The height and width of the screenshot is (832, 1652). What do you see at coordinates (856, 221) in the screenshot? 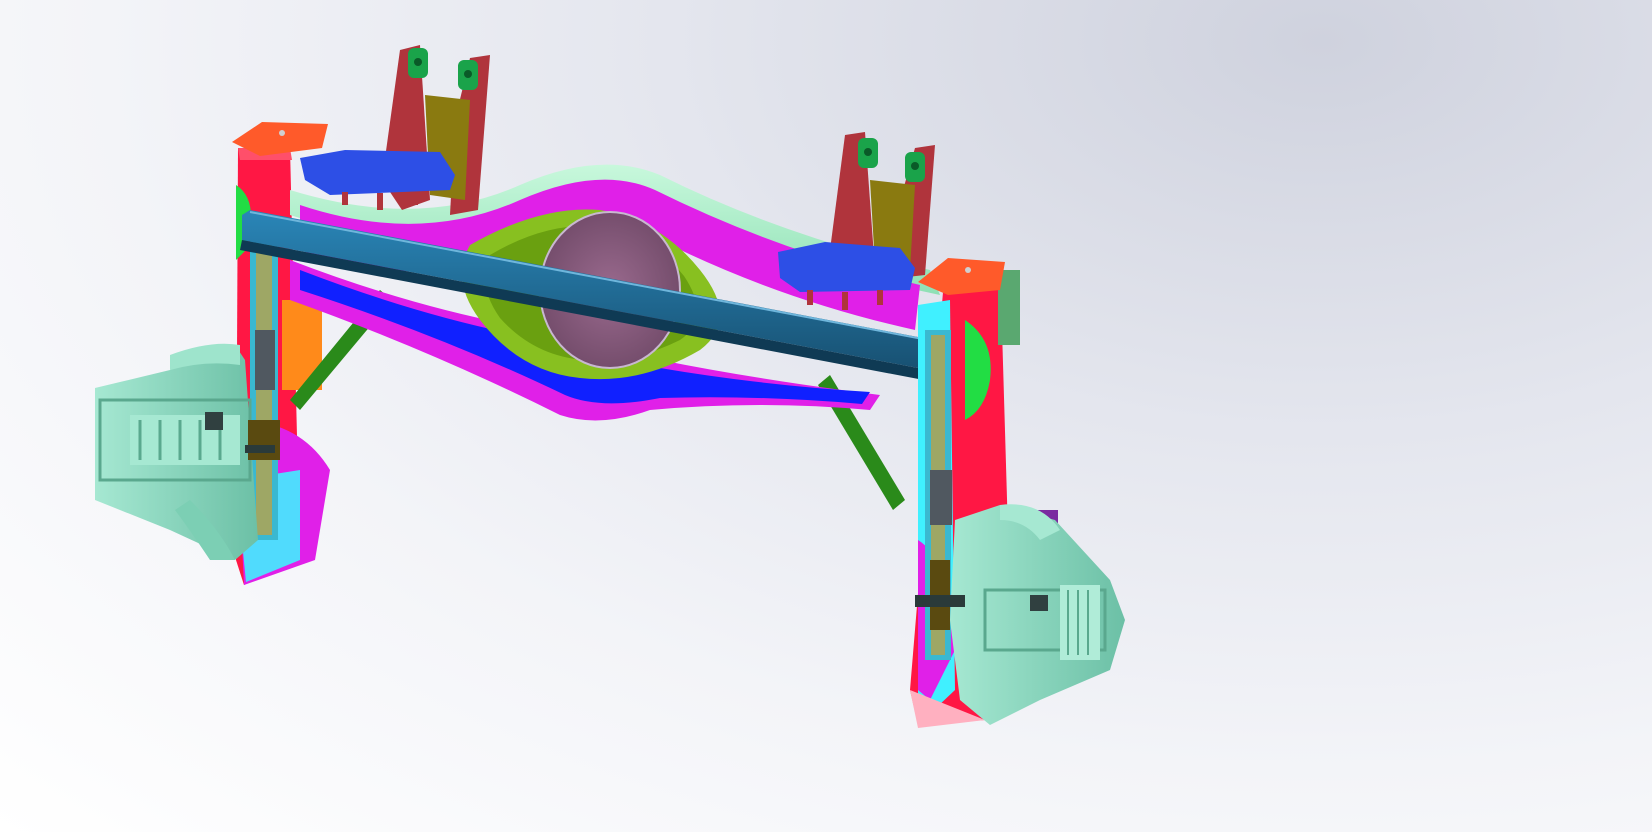
I see `right-bracket` at bounding box center [856, 221].